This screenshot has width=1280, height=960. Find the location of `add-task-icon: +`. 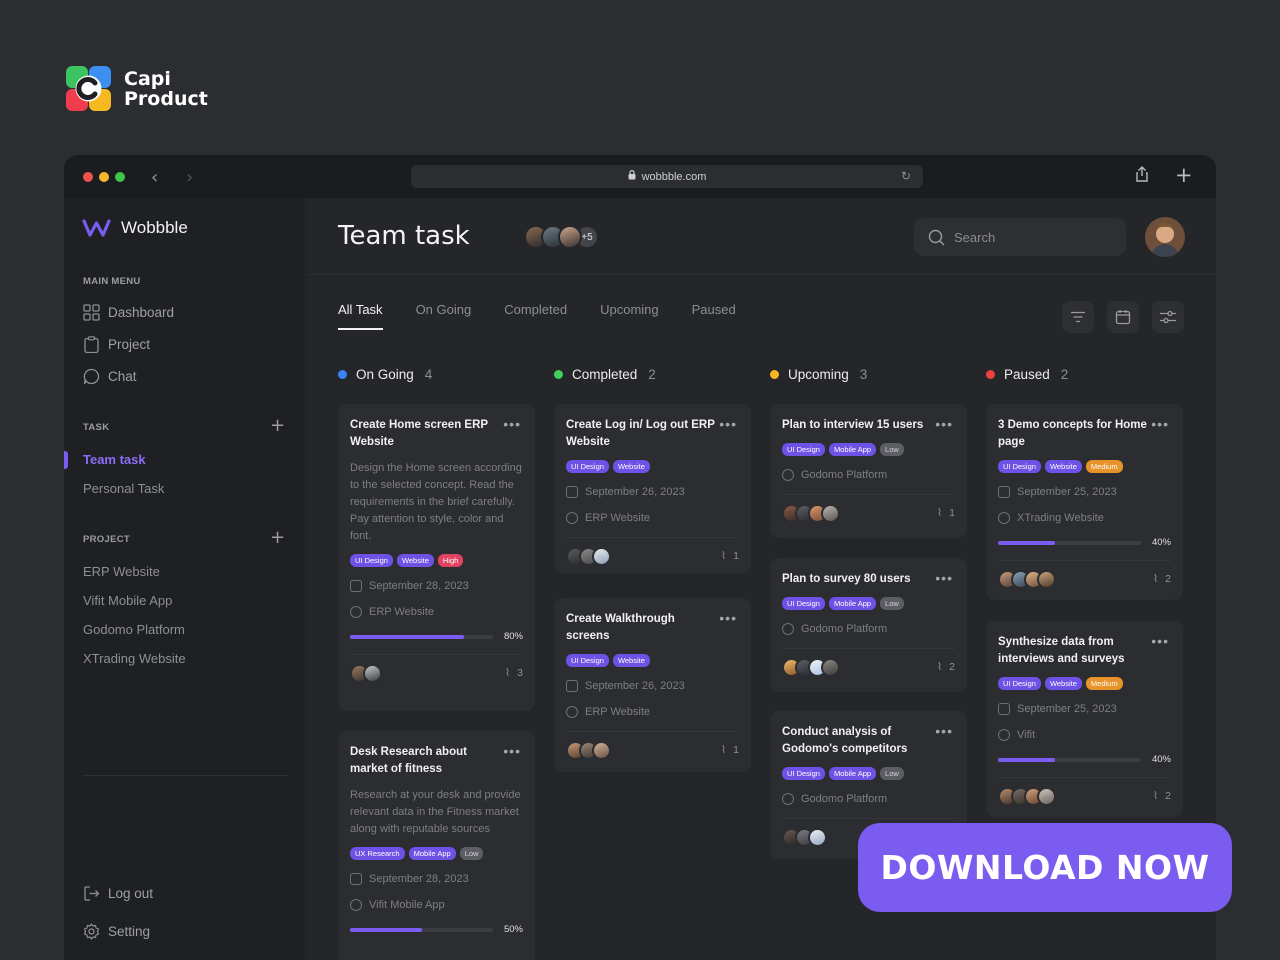

add-task-icon: + is located at coordinates (277, 425).